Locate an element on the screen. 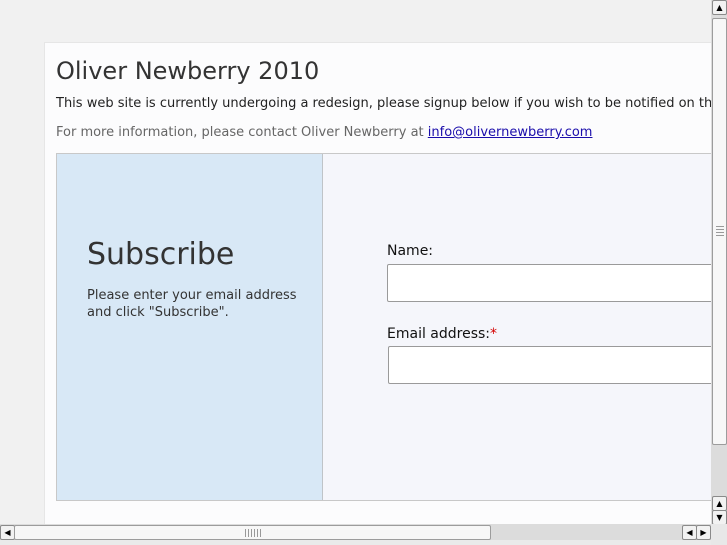 Image resolution: width=727 pixels, height=545 pixels. email-label-text: Email address: is located at coordinates (439, 334).